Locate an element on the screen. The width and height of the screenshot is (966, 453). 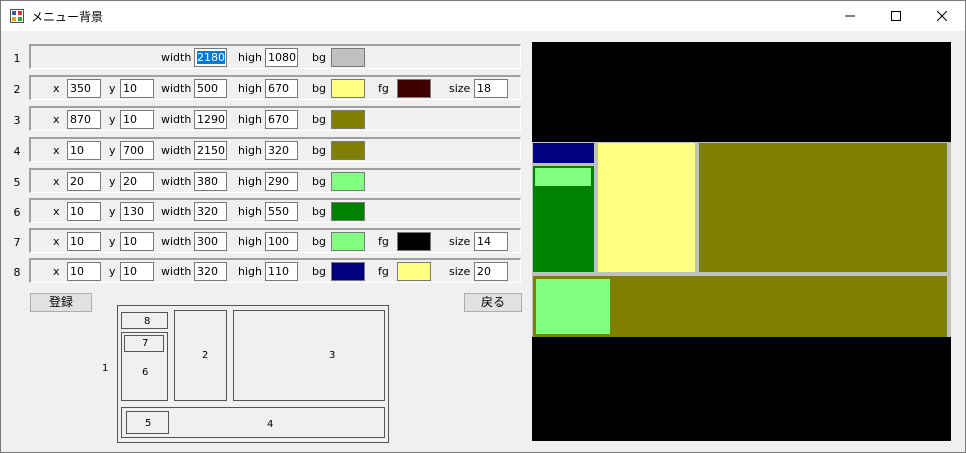
size-input: 18 is located at coordinates (491, 88).